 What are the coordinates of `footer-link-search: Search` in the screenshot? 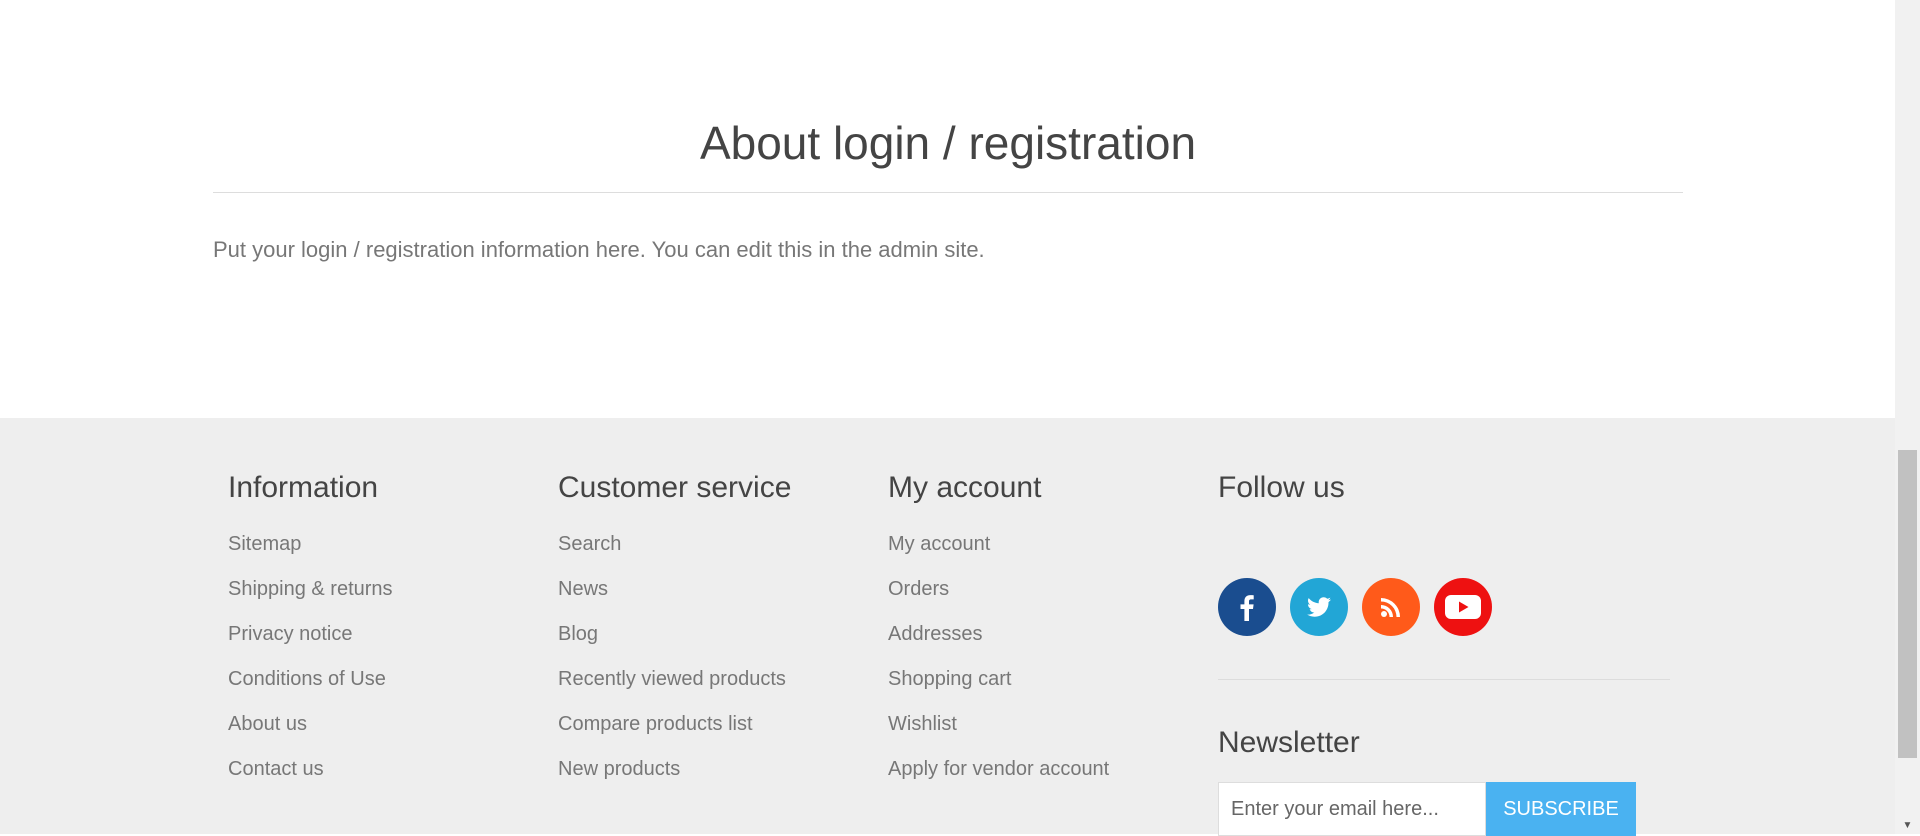 It's located at (672, 552).